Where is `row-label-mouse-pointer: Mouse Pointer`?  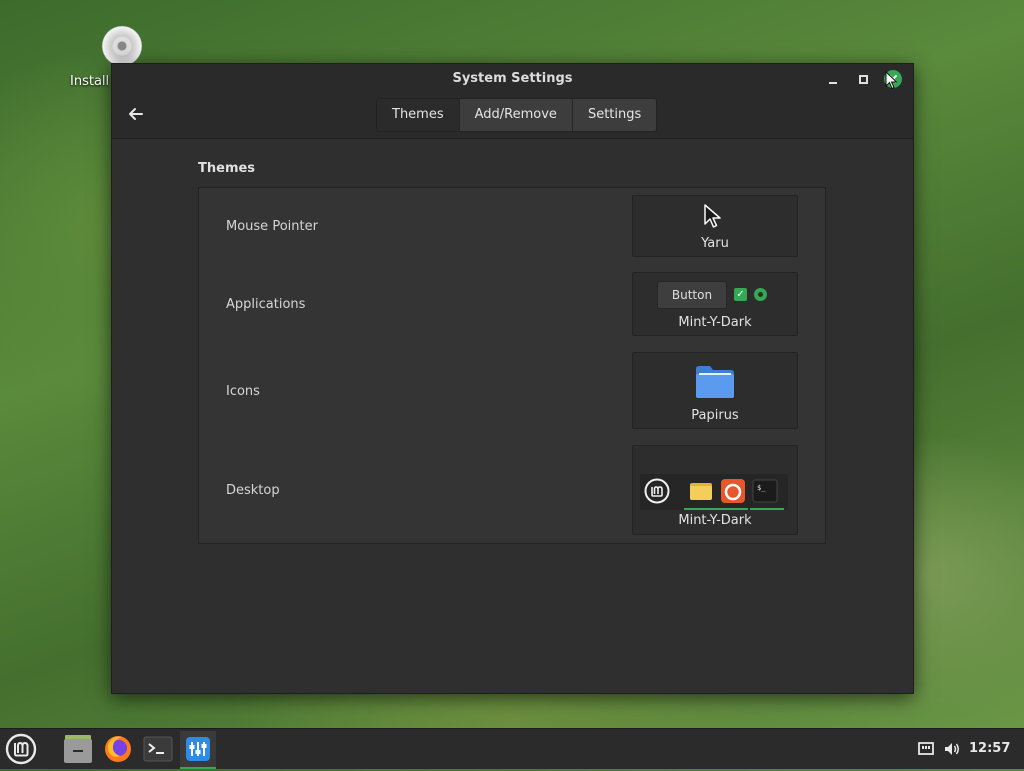 row-label-mouse-pointer: Mouse Pointer is located at coordinates (272, 226).